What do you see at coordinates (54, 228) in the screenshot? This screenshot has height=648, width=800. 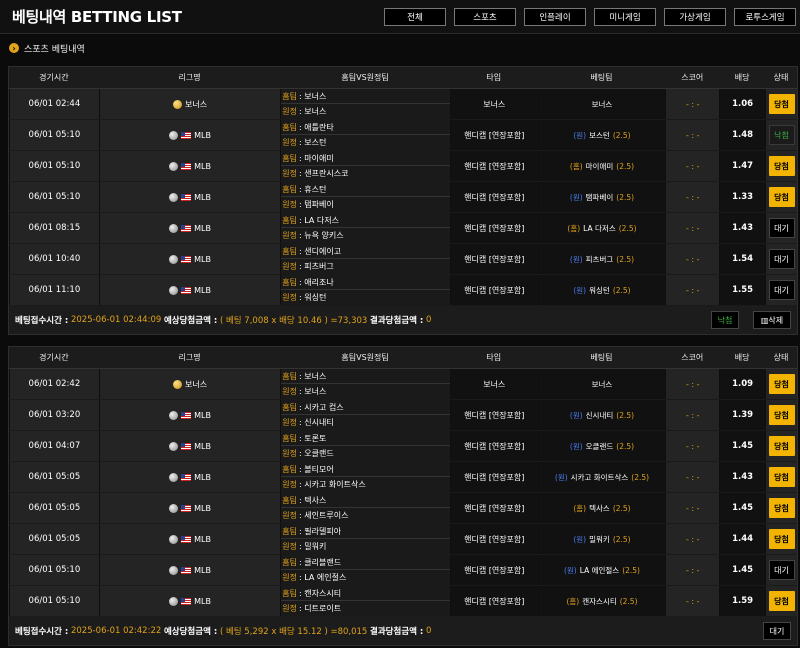 I see `match-time: 06/01 08:15` at bounding box center [54, 228].